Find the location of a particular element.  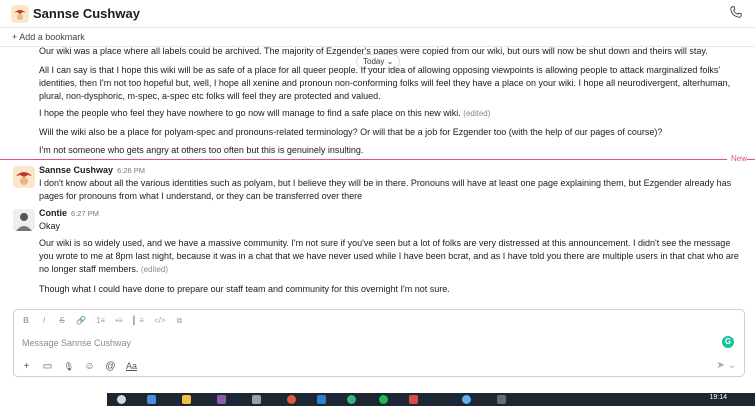

plus-icon: + is located at coordinates (26, 366).